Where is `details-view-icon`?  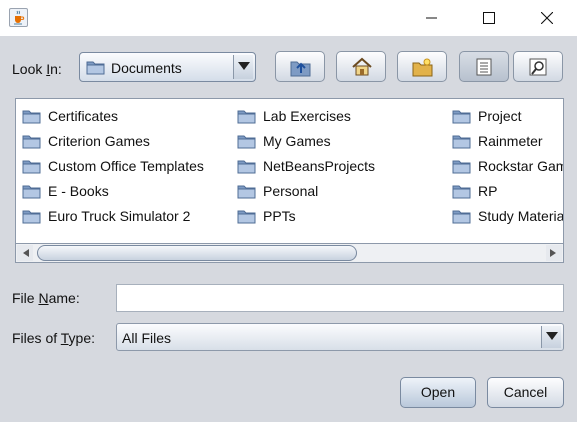 details-view-icon is located at coordinates (538, 67).